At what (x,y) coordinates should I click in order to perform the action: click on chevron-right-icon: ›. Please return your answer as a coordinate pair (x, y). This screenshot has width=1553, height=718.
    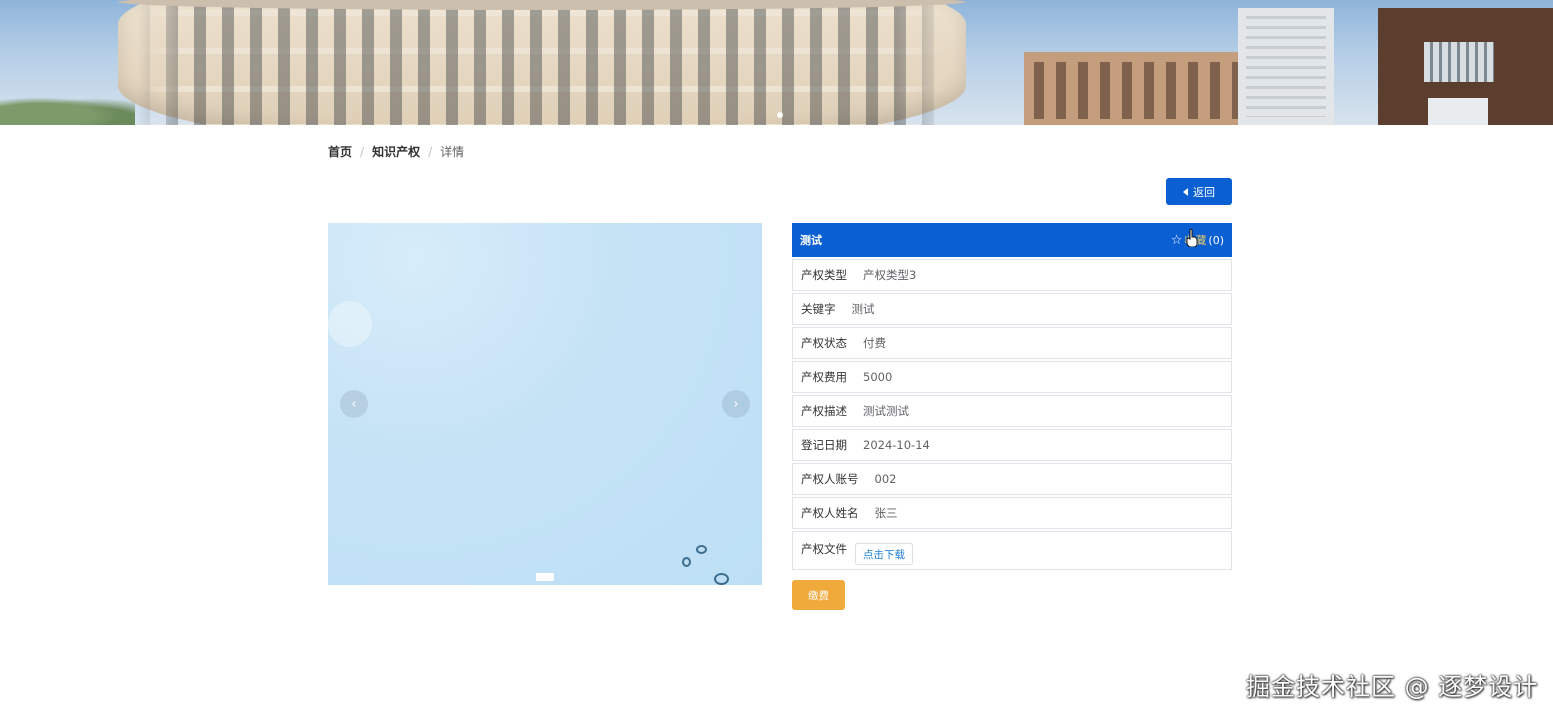
    Looking at the image, I should click on (736, 404).